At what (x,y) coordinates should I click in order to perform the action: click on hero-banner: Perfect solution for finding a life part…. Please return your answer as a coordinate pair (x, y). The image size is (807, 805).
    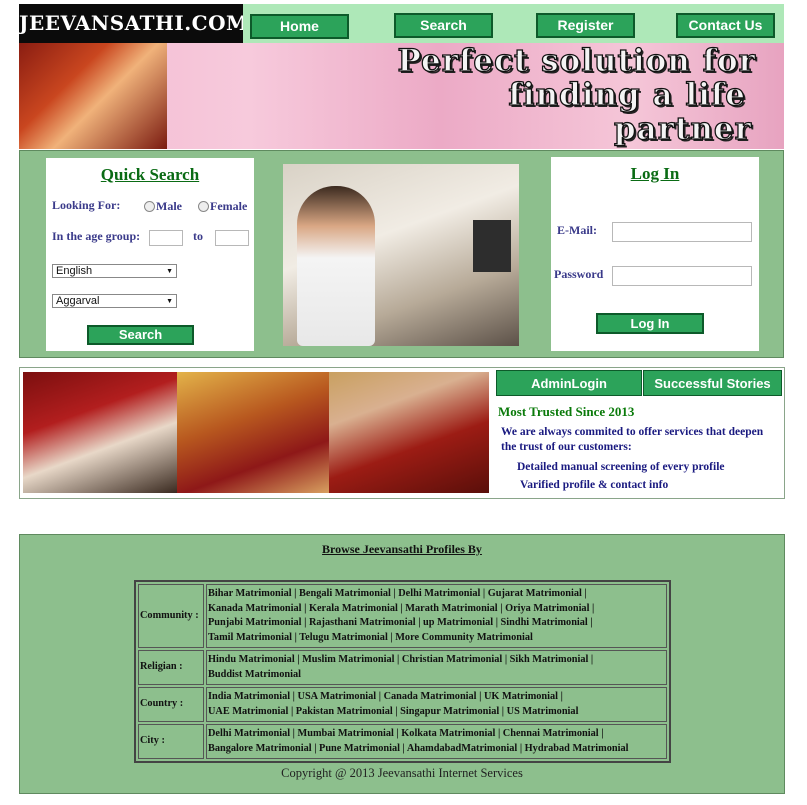
    Looking at the image, I should click on (401, 96).